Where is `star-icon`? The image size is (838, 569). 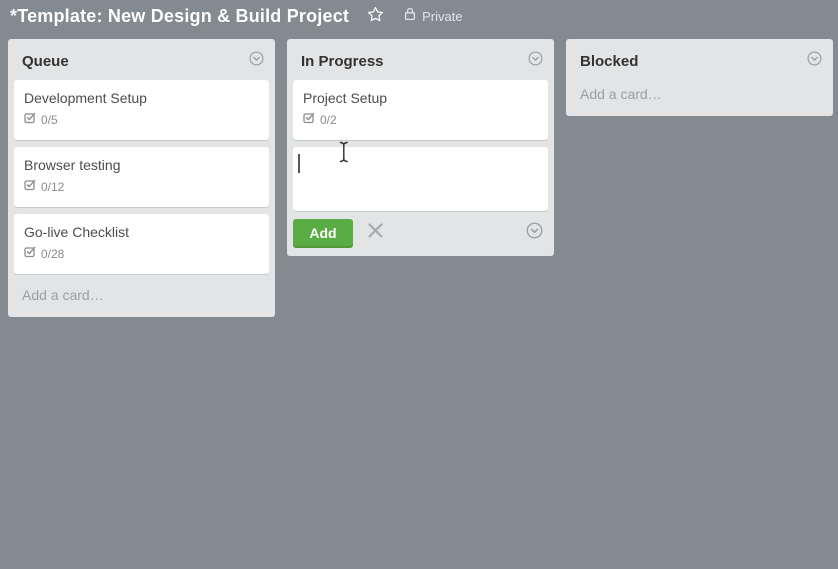 star-icon is located at coordinates (375, 17).